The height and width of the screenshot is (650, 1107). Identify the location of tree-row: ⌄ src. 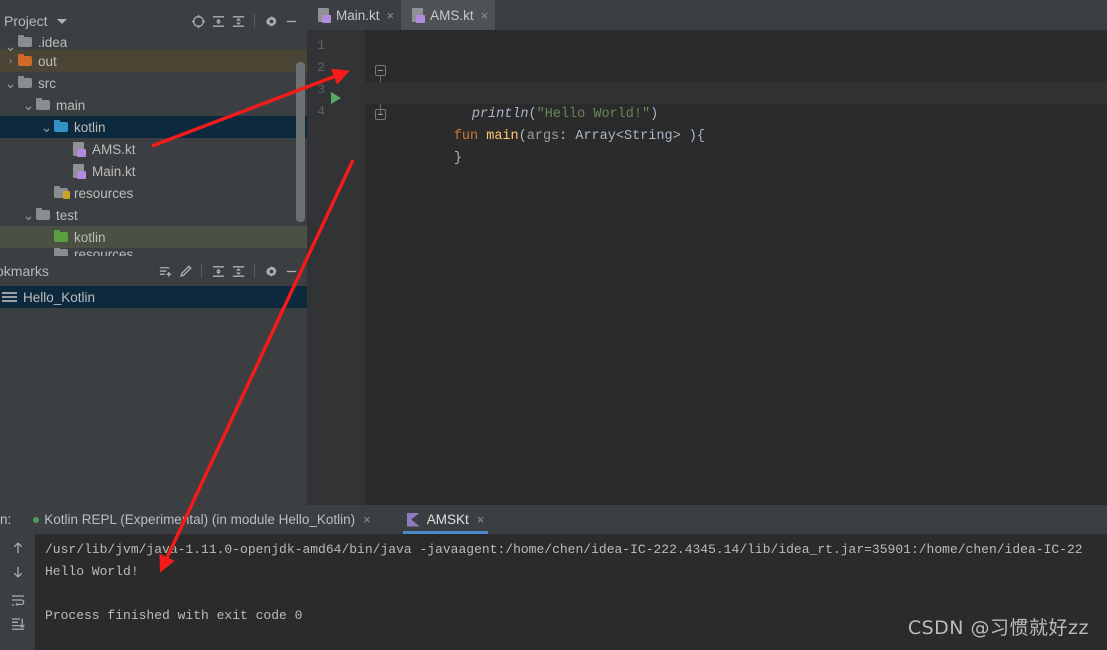
(153, 83).